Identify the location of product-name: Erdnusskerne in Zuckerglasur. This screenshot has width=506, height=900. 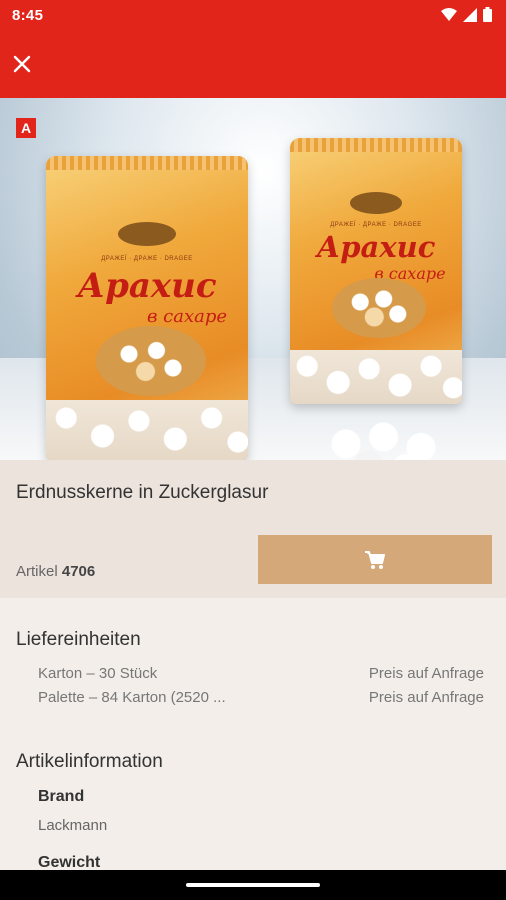
(142, 492).